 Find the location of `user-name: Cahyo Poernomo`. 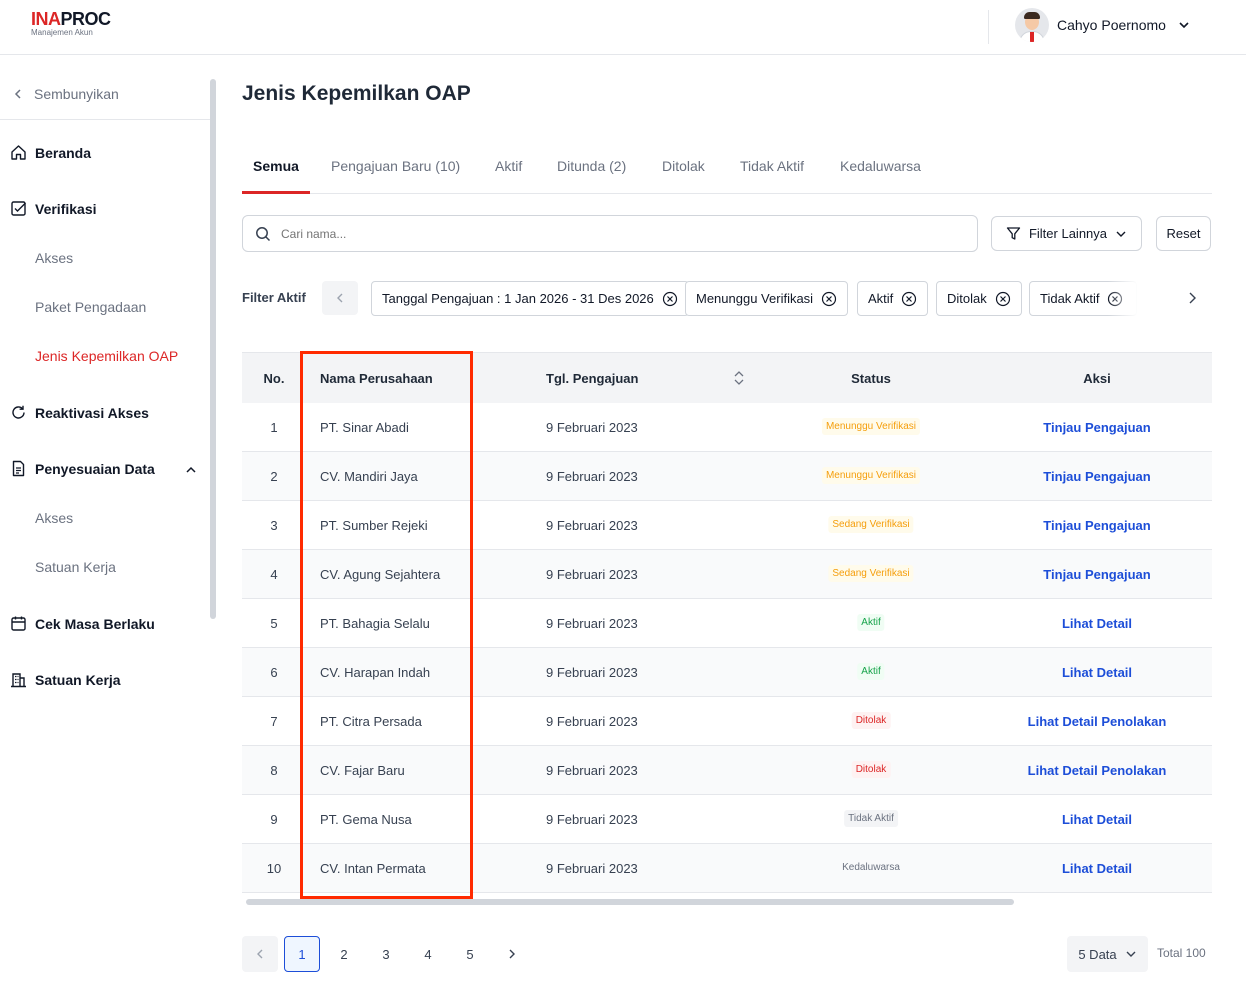

user-name: Cahyo Poernomo is located at coordinates (1111, 25).